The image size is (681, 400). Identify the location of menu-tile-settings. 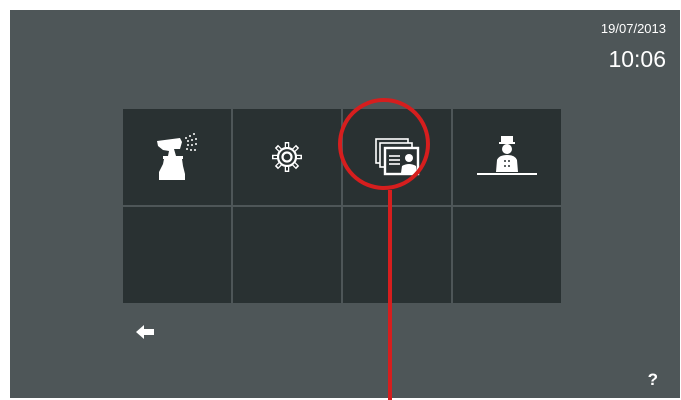
(287, 157).